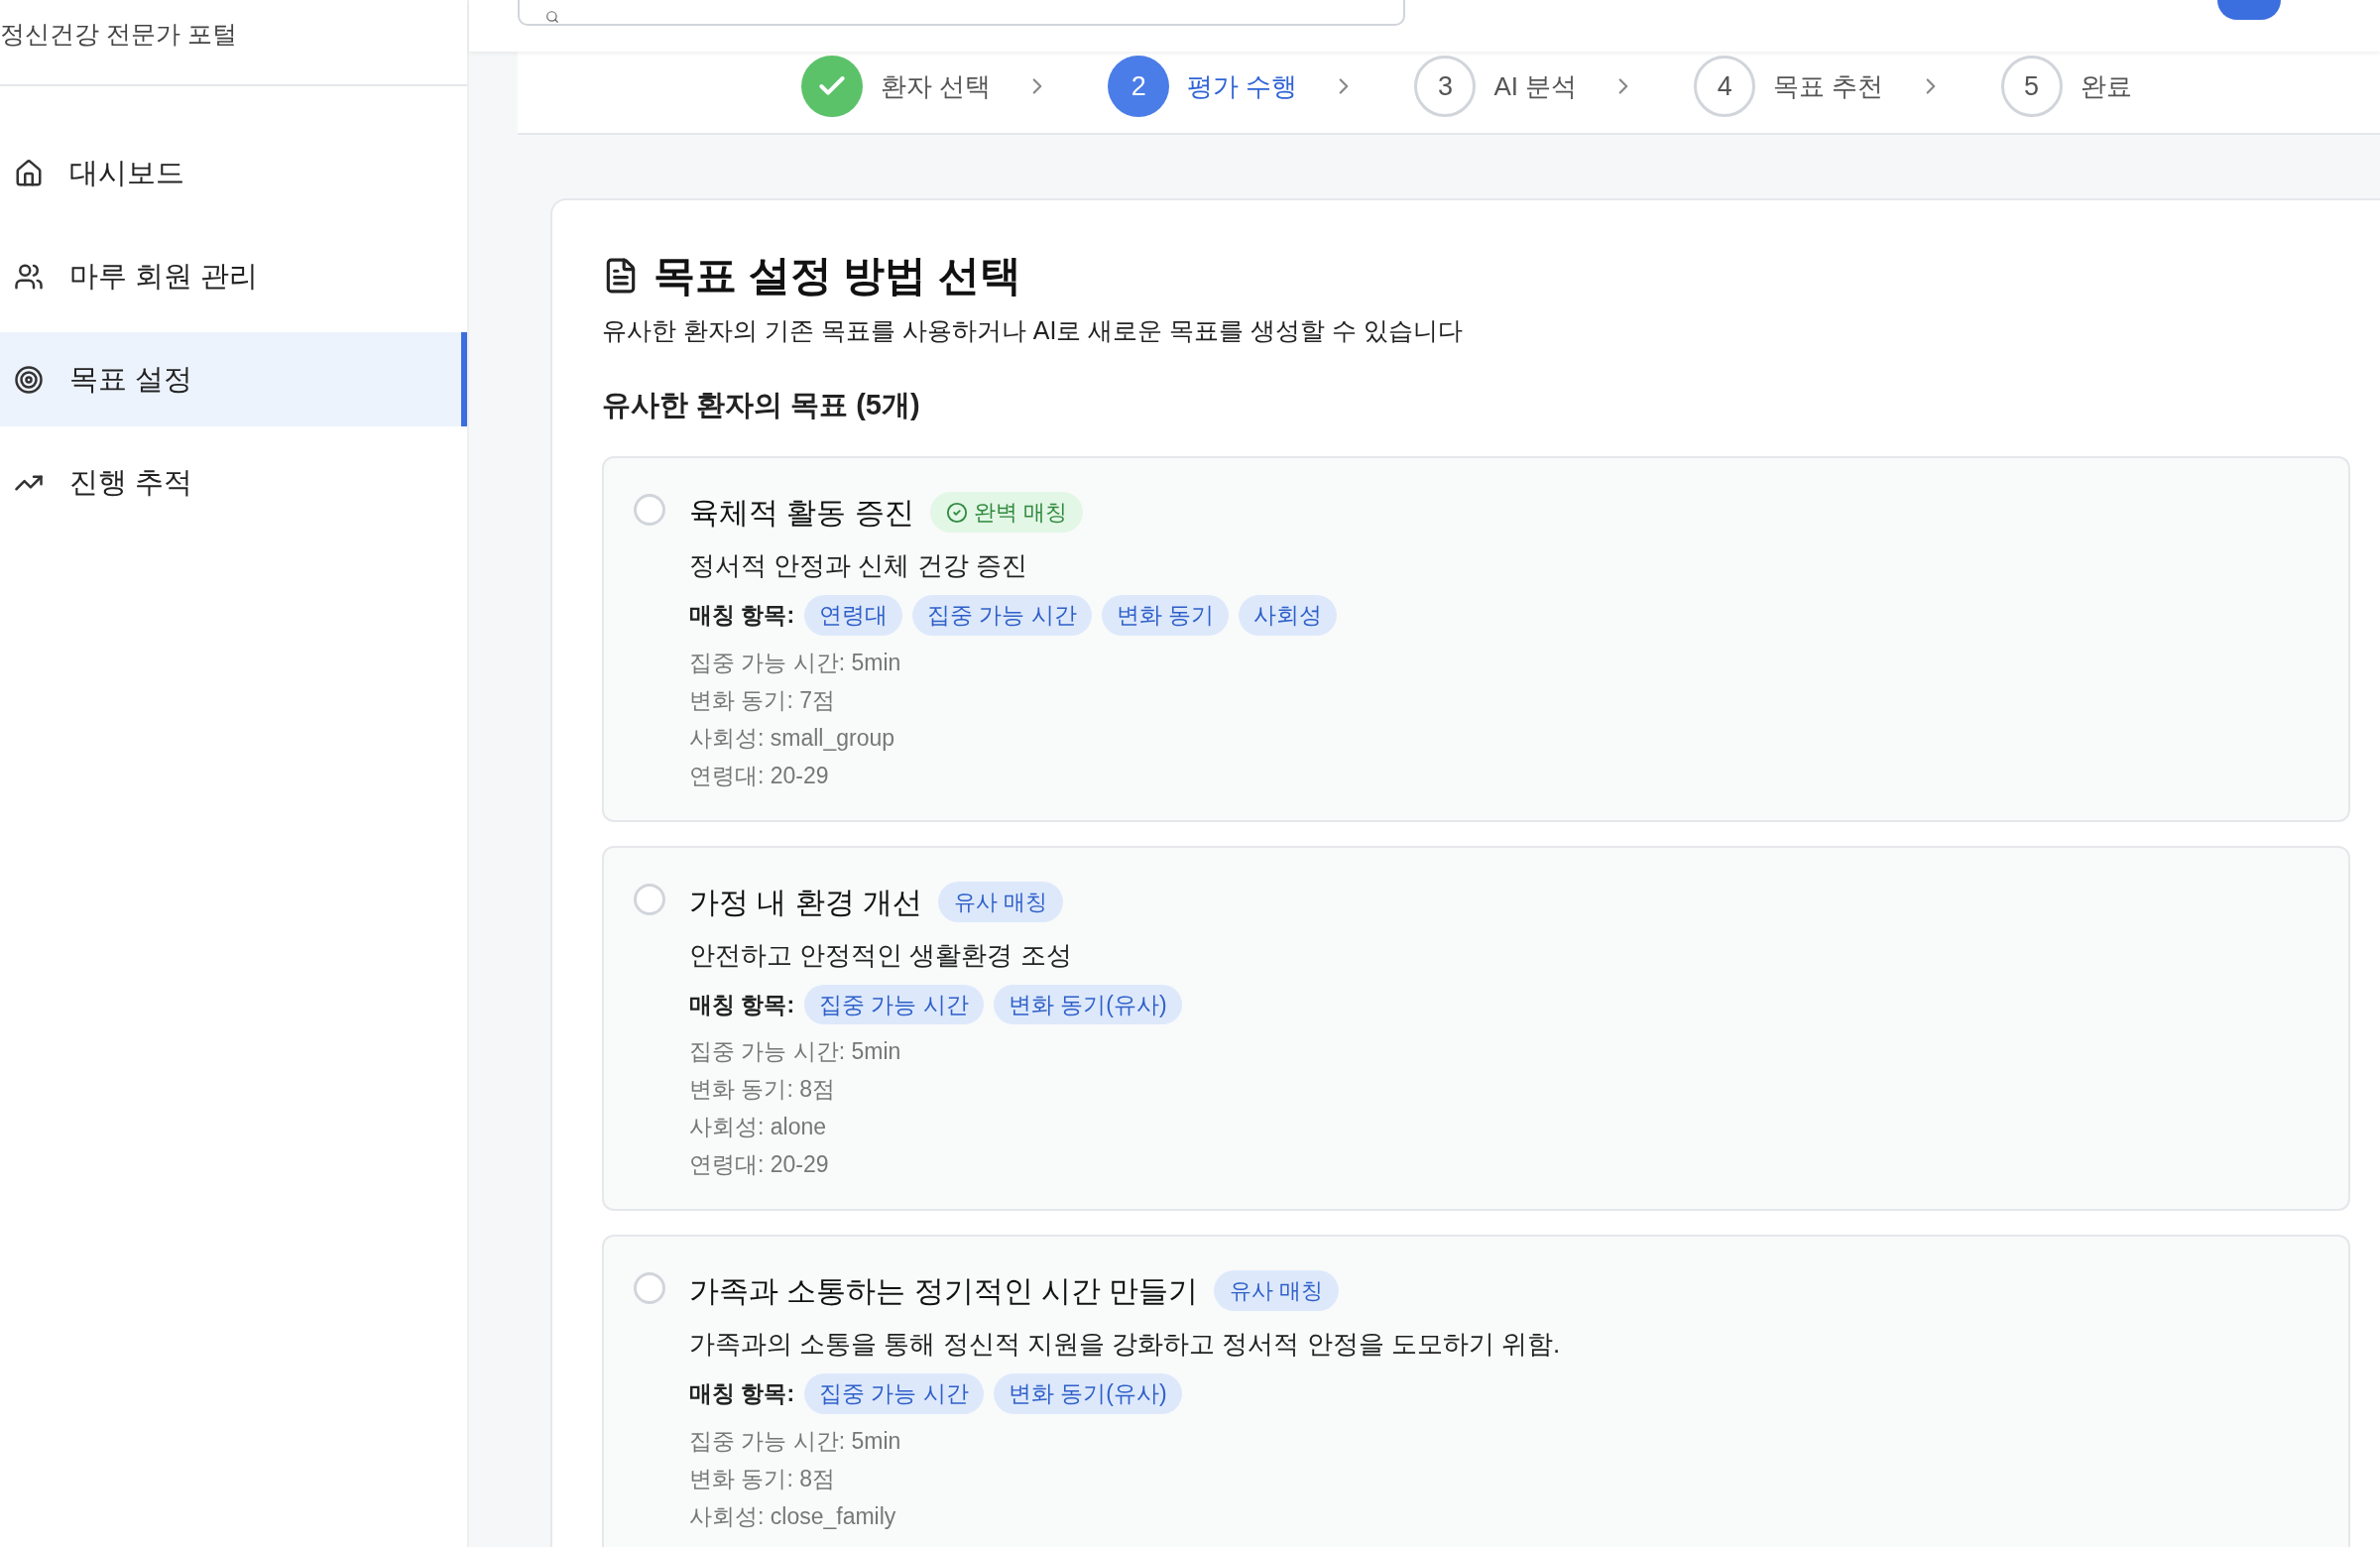  Describe the element at coordinates (858, 565) in the screenshot. I see `goal-description: 정서적 안정과 신체 건강 증진` at that location.